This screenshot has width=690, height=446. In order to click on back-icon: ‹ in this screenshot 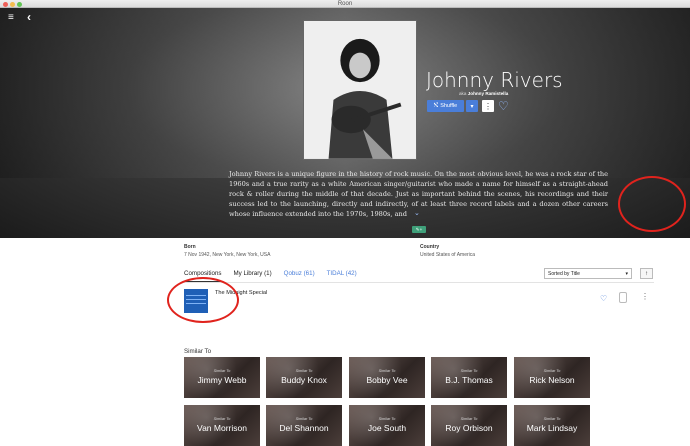, I will do `click(29, 17)`.